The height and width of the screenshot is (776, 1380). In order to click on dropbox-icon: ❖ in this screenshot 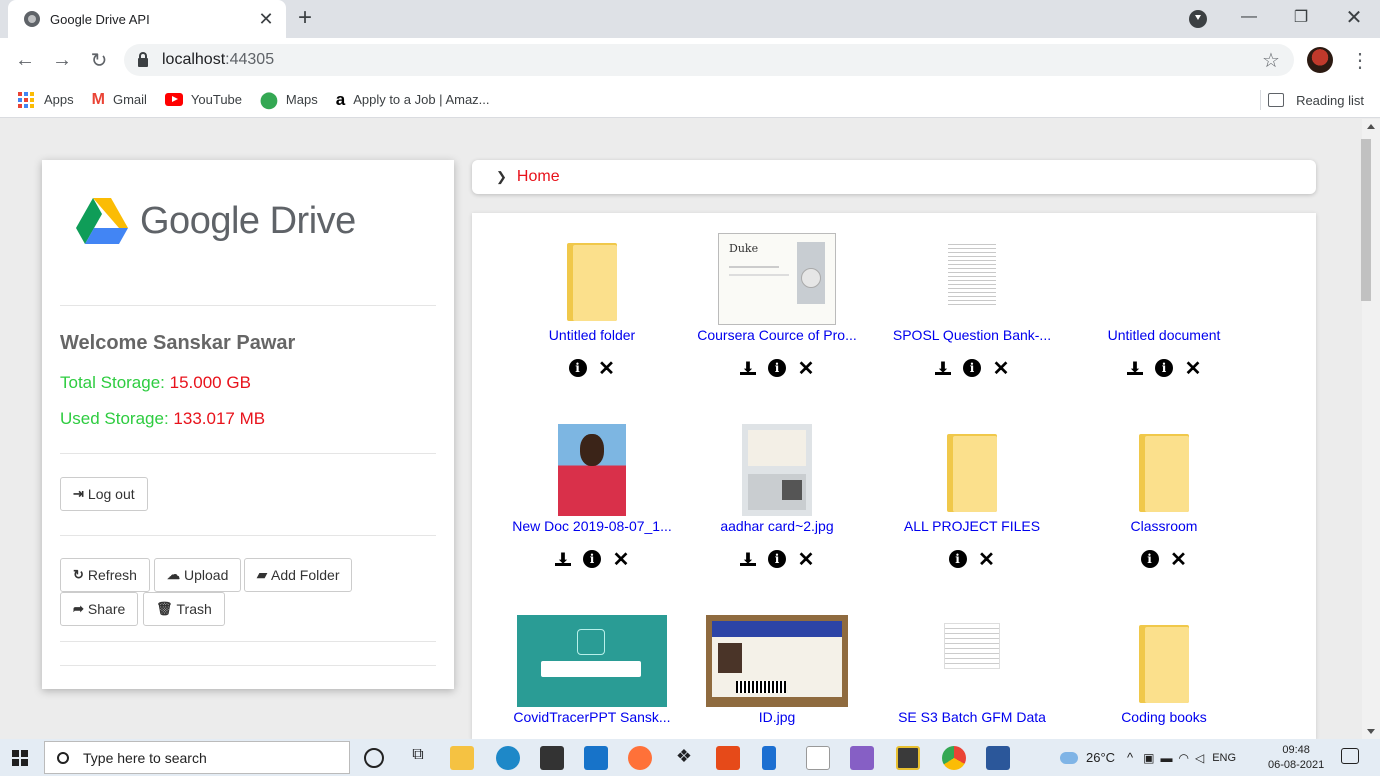, I will do `click(684, 758)`.